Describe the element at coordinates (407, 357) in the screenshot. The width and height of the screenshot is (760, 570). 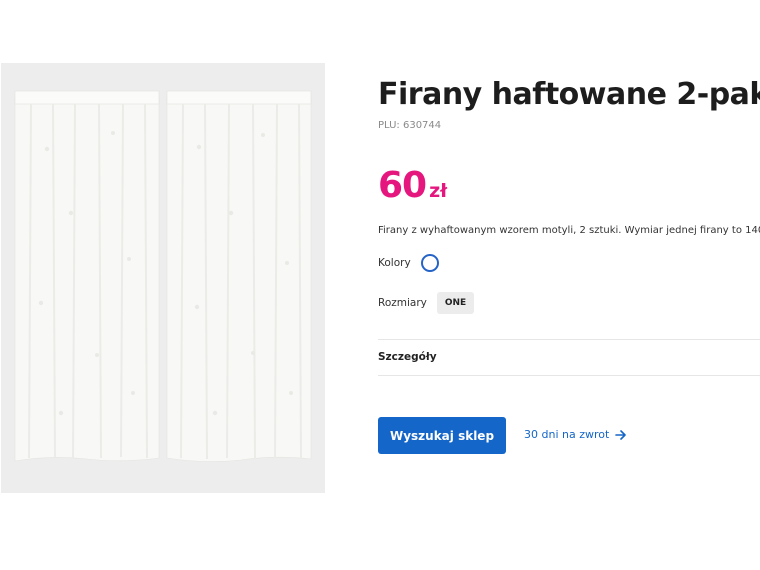
I see `details-accordion: Szczegóły` at that location.